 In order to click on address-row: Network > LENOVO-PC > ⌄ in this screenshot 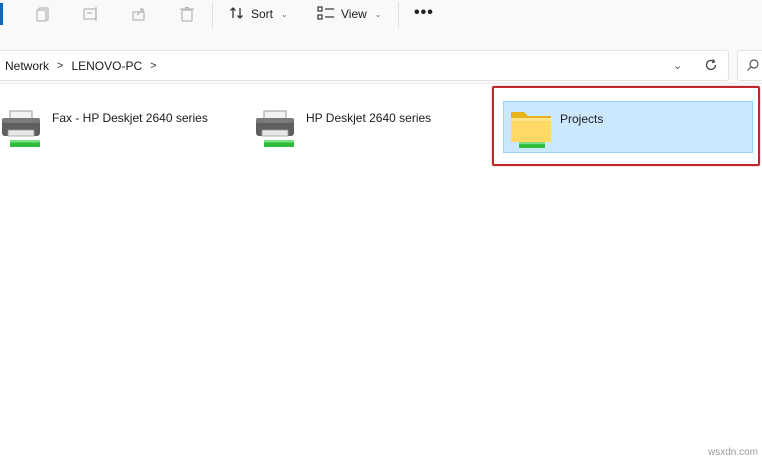, I will do `click(381, 57)`.